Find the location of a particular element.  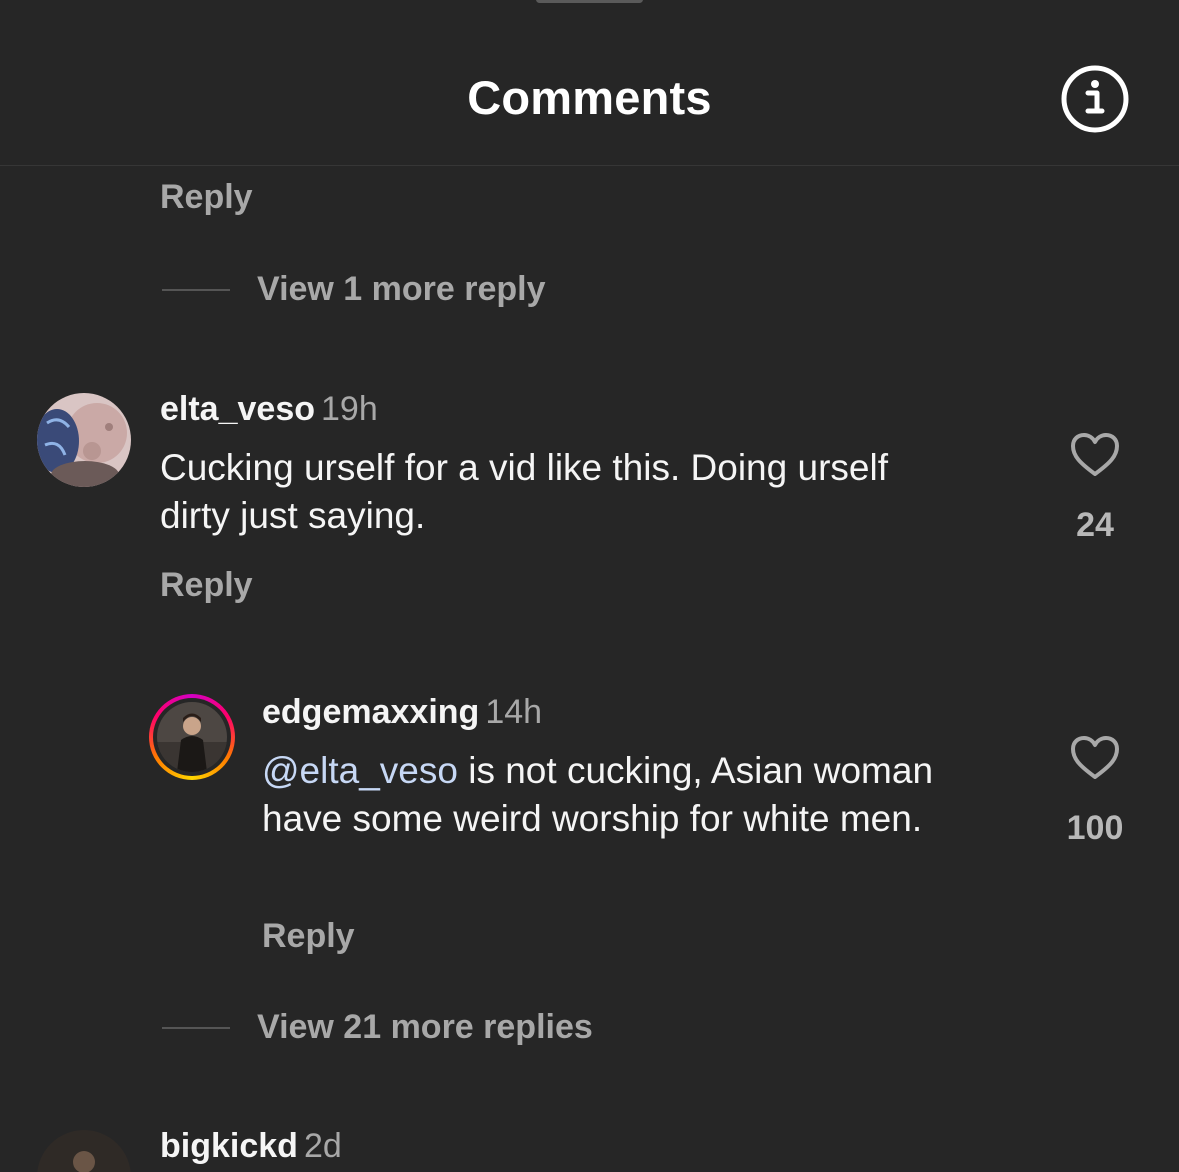

view-more-replies-label: View 1 more reply is located at coordinates (401, 289).